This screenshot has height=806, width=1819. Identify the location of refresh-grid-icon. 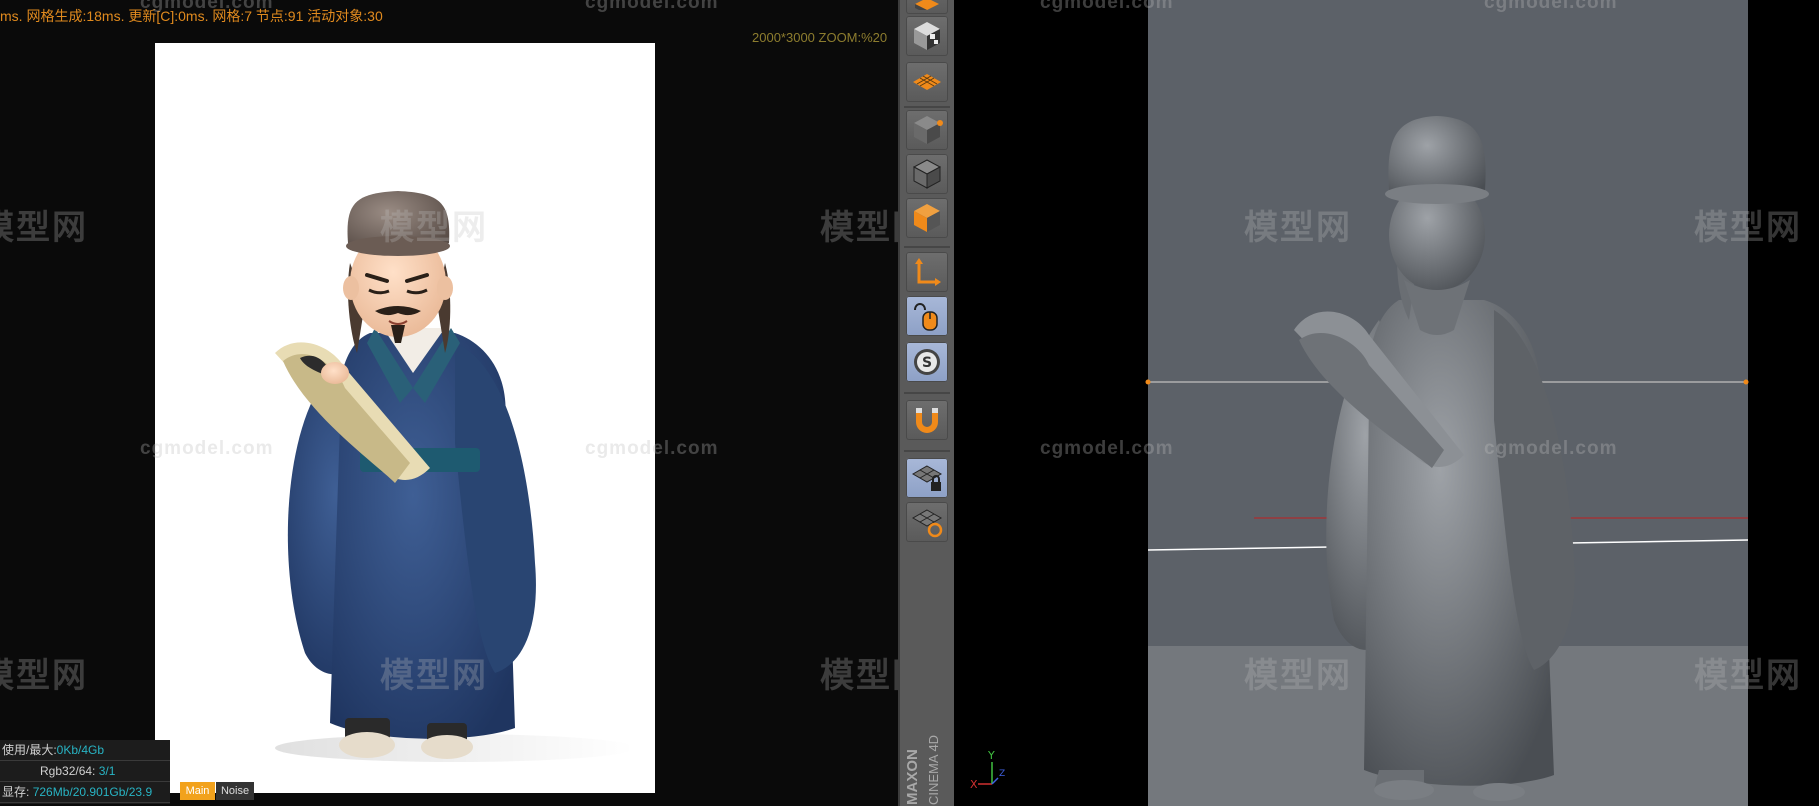
(927, 523).